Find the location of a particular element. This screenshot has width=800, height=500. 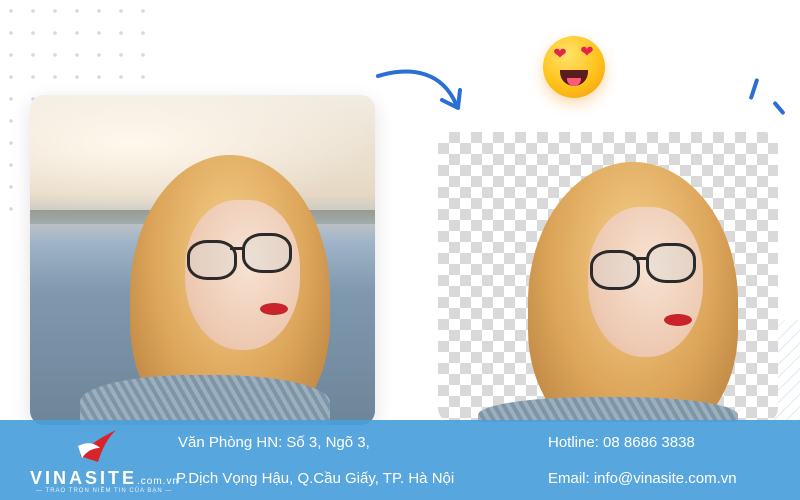

vinasite-logo-icon is located at coordinates (97, 446).